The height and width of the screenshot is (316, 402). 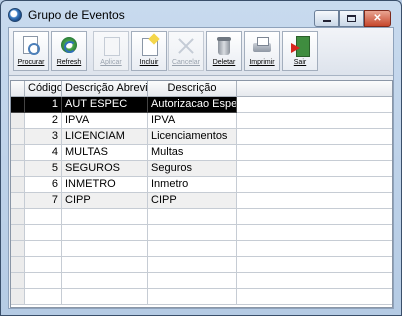 I want to click on close-icon: ✕, so click(x=377, y=18).